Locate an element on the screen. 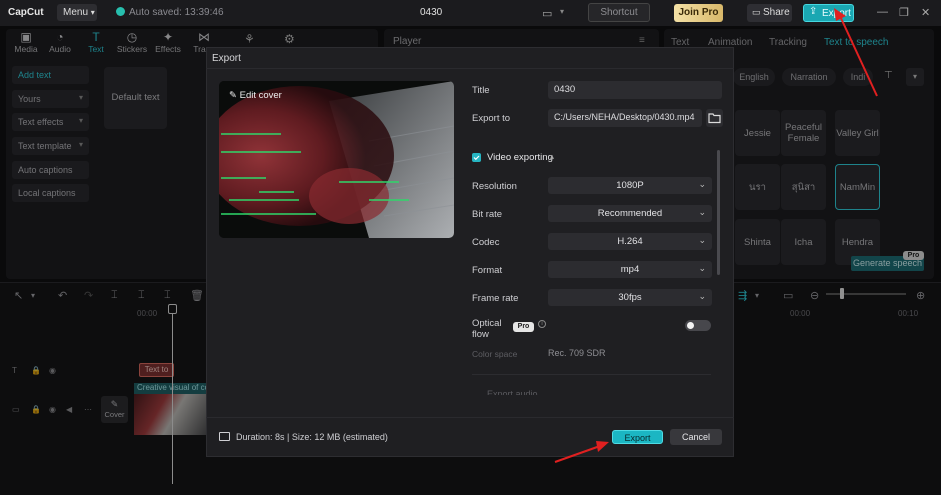  framerate-value: 30fps is located at coordinates (630, 297).